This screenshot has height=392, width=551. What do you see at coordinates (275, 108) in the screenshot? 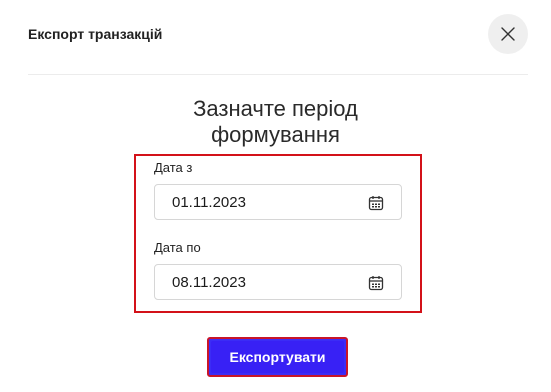
I see `period-heading-line-1: Зазначте період` at bounding box center [275, 108].